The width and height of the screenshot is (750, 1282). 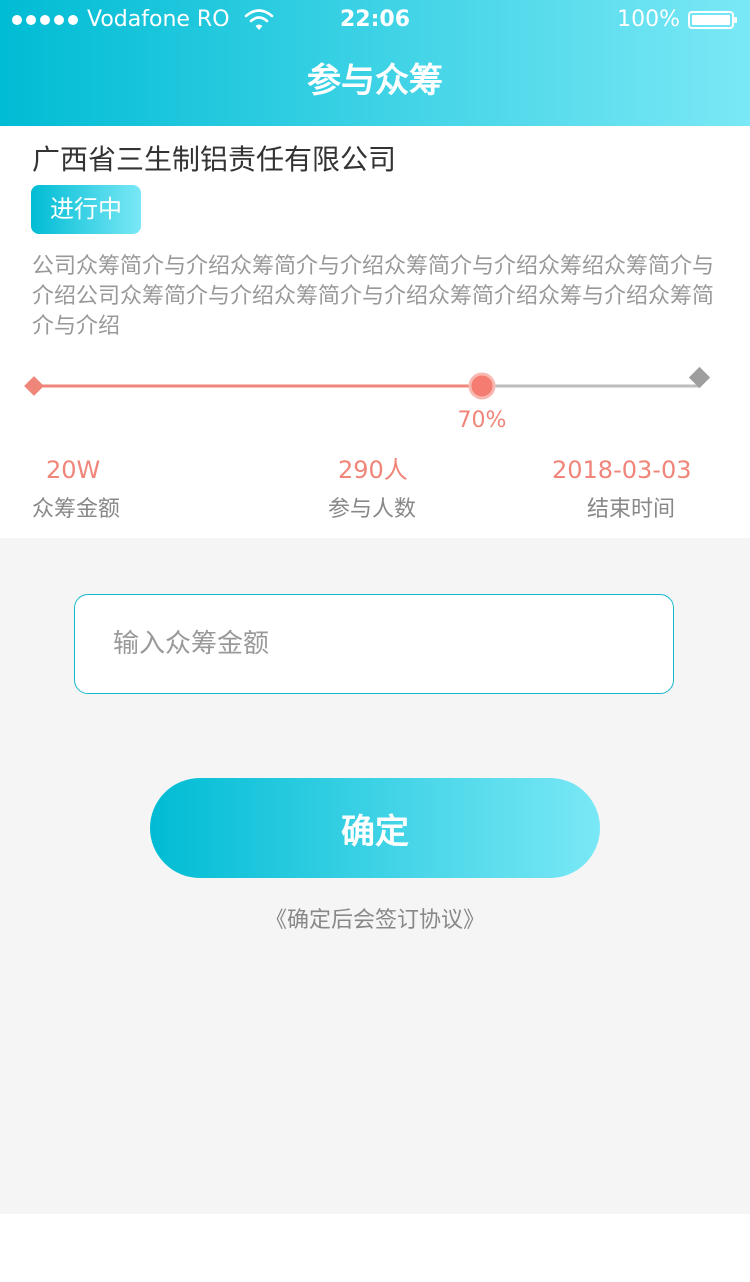 I want to click on stat-participants-label: 参与人数, so click(x=372, y=509).